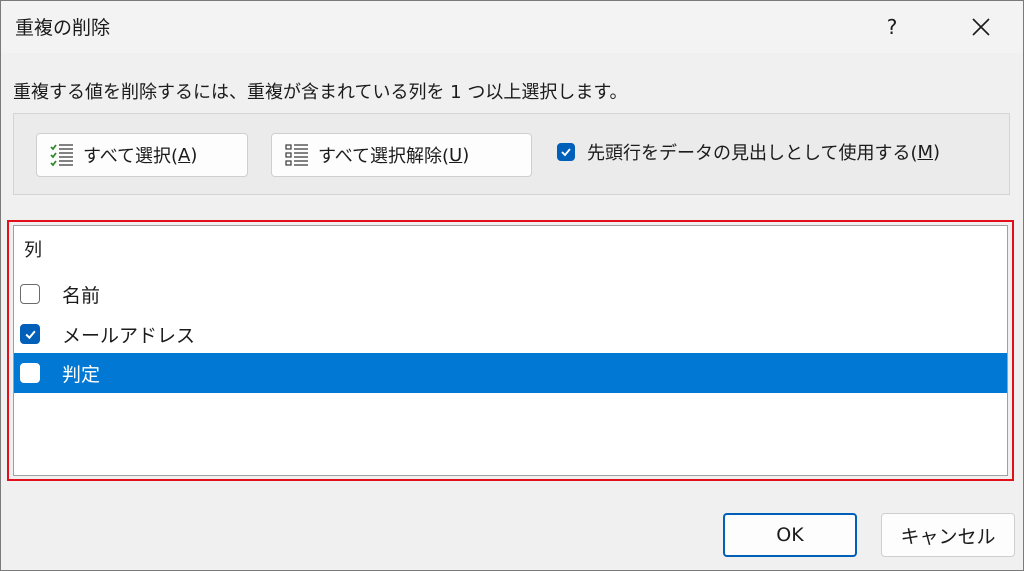  I want to click on cancel-button-label: キャンセル, so click(948, 536).